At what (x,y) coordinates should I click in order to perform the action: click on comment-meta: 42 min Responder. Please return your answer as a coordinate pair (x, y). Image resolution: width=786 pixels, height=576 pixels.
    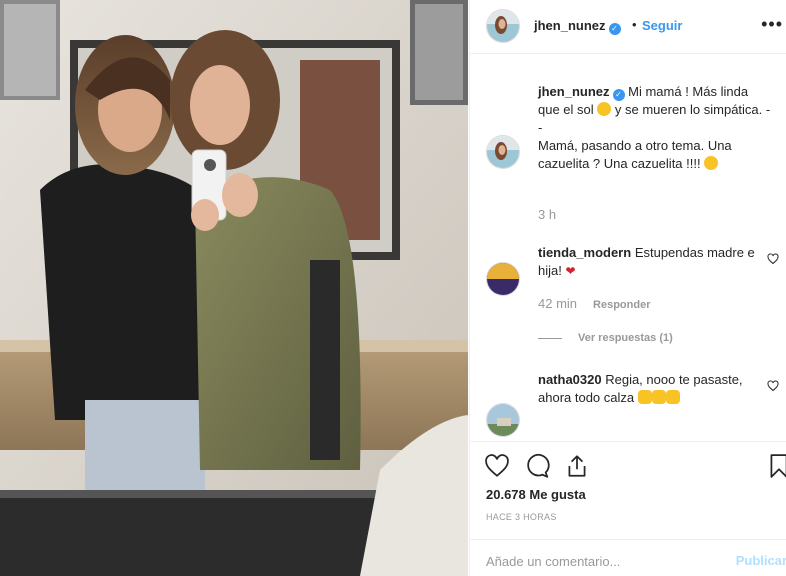
    Looking at the image, I should click on (594, 303).